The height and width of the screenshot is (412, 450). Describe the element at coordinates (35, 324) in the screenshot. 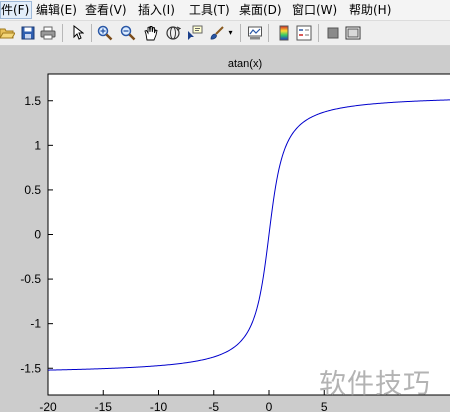

I see `y-tick-label: -1` at that location.